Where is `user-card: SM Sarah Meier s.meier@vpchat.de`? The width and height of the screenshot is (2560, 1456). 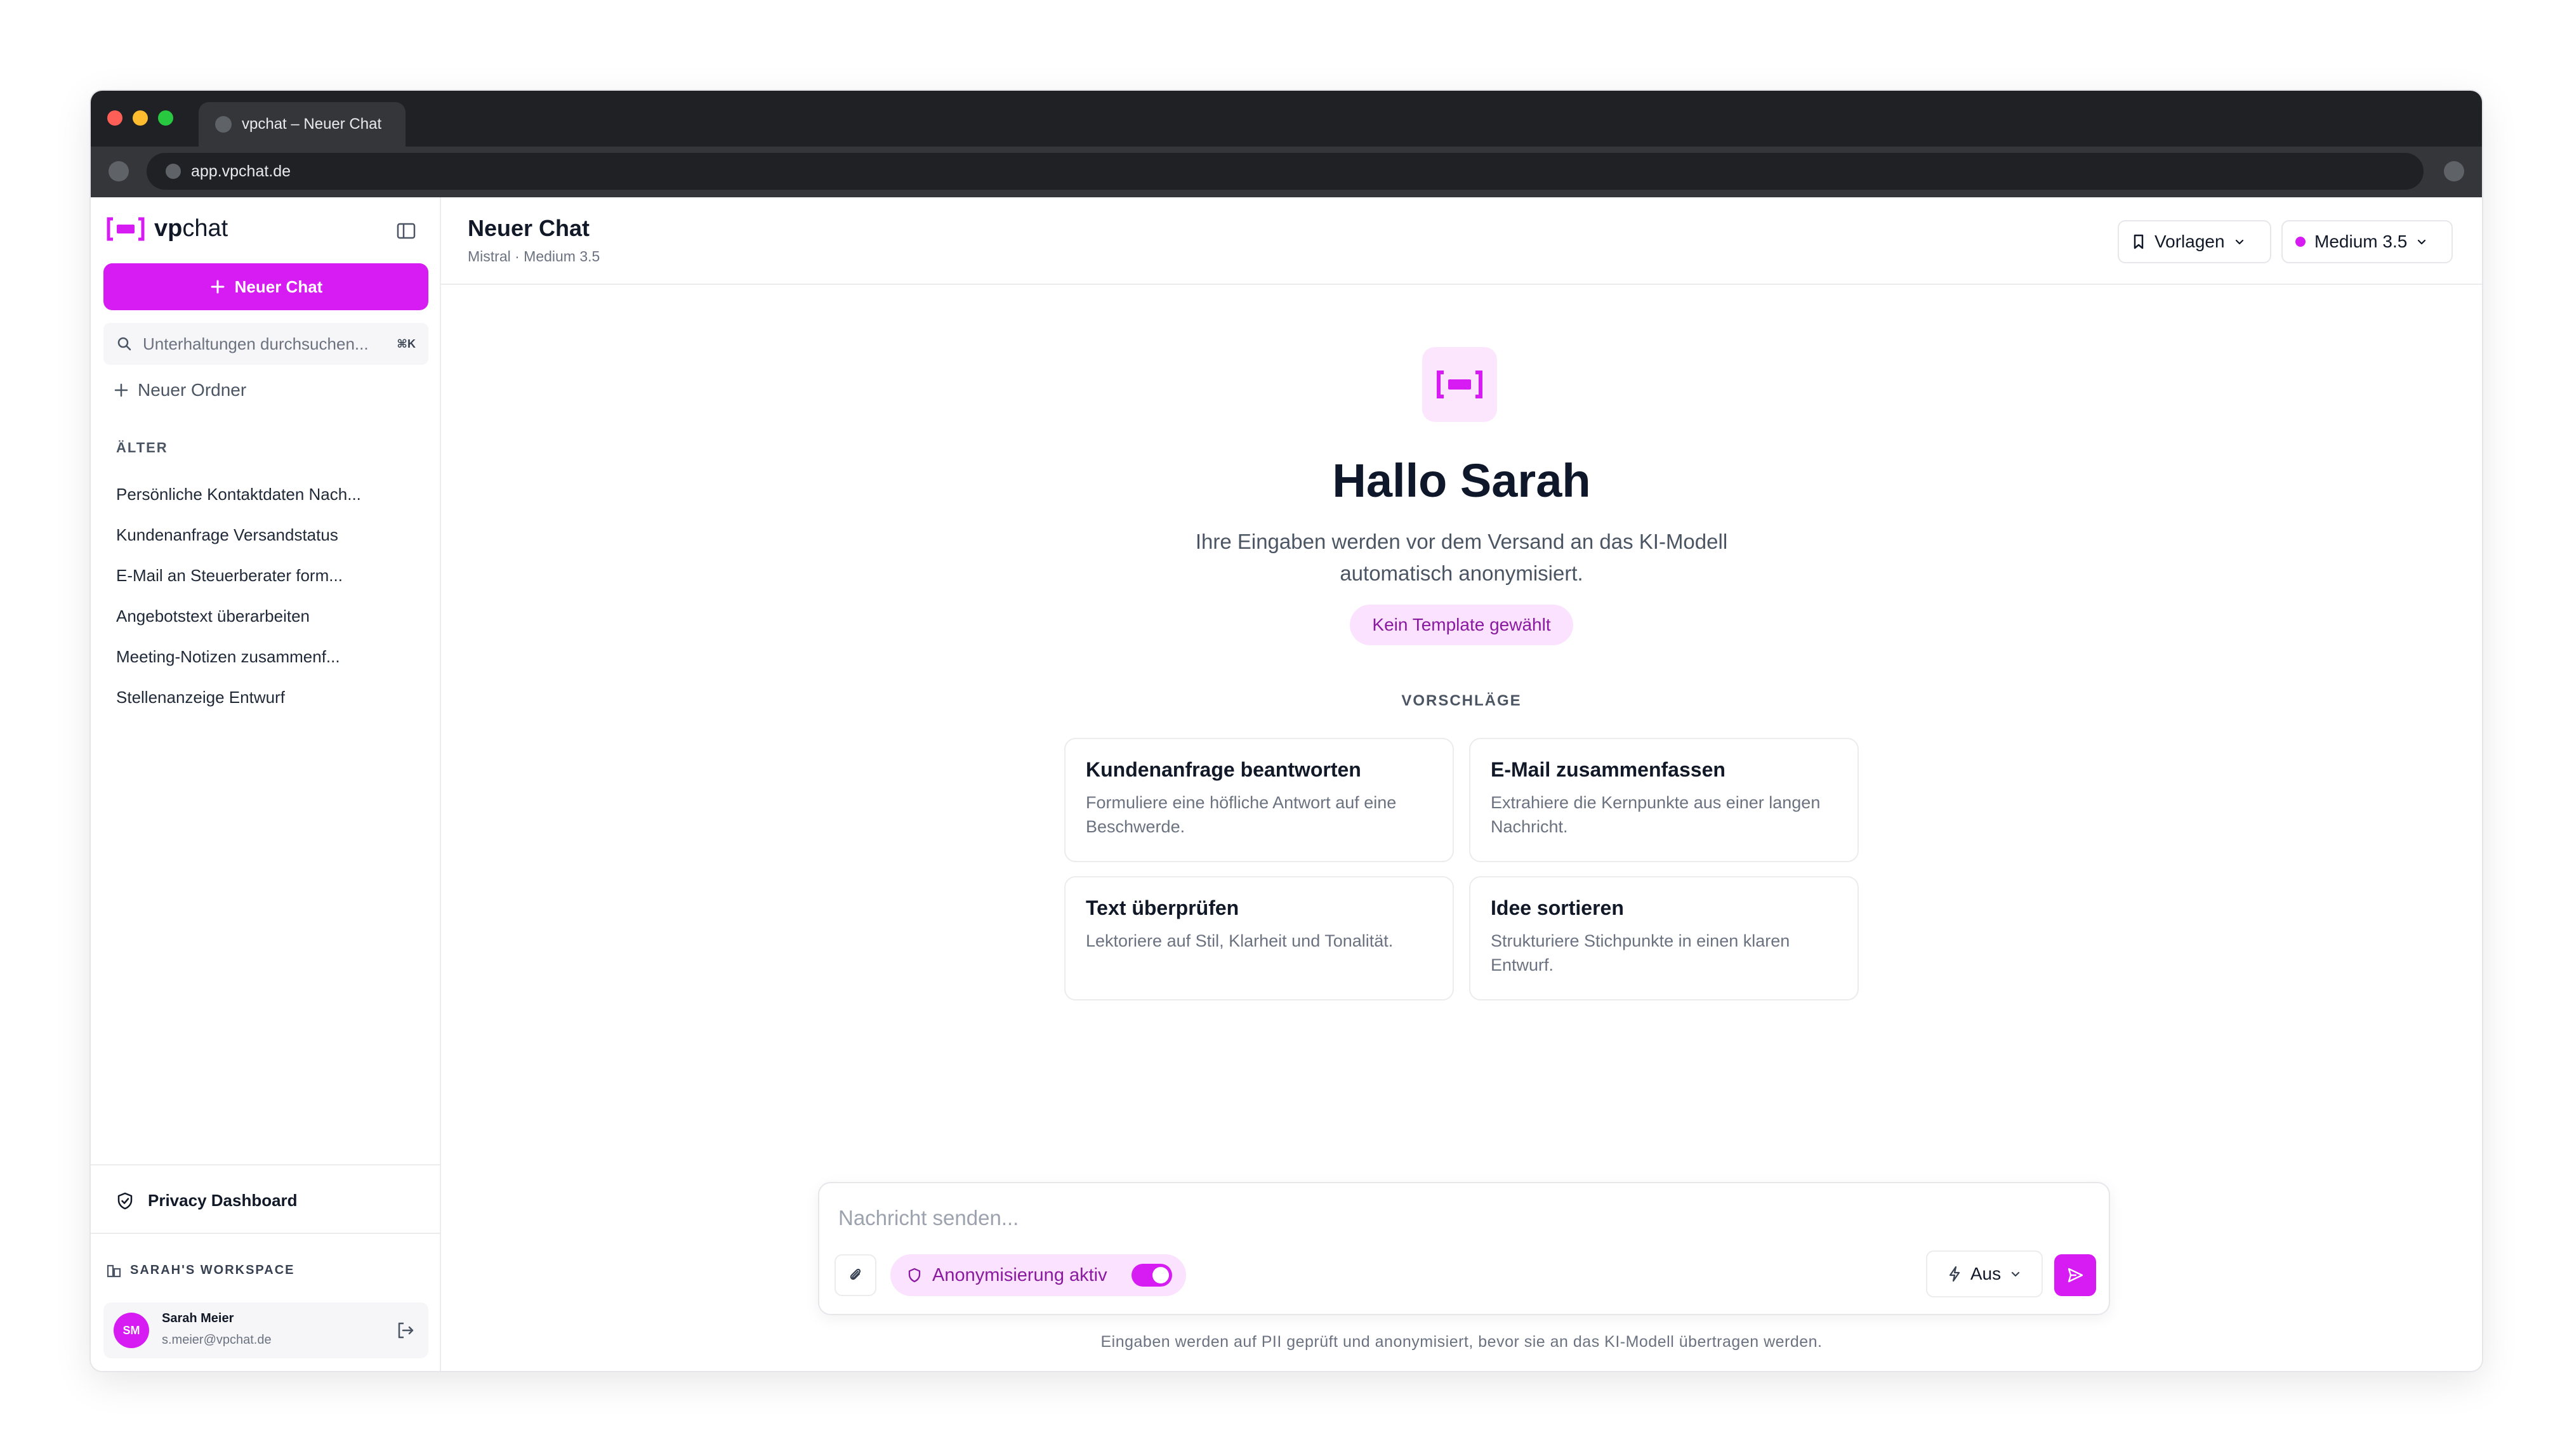
user-card: SM Sarah Meier s.meier@vpchat.de is located at coordinates (265, 1330).